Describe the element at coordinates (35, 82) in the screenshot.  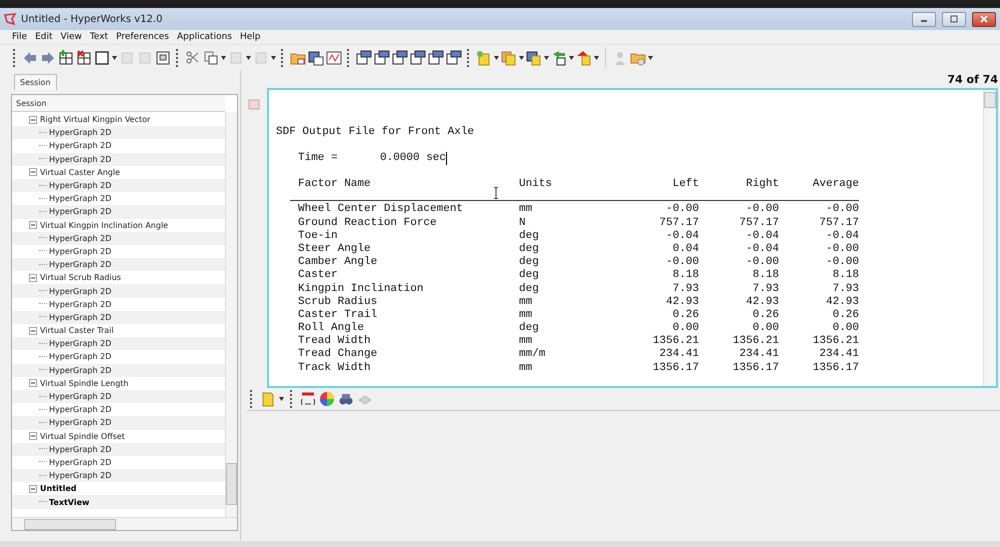
I see `session-tab: Session` at that location.